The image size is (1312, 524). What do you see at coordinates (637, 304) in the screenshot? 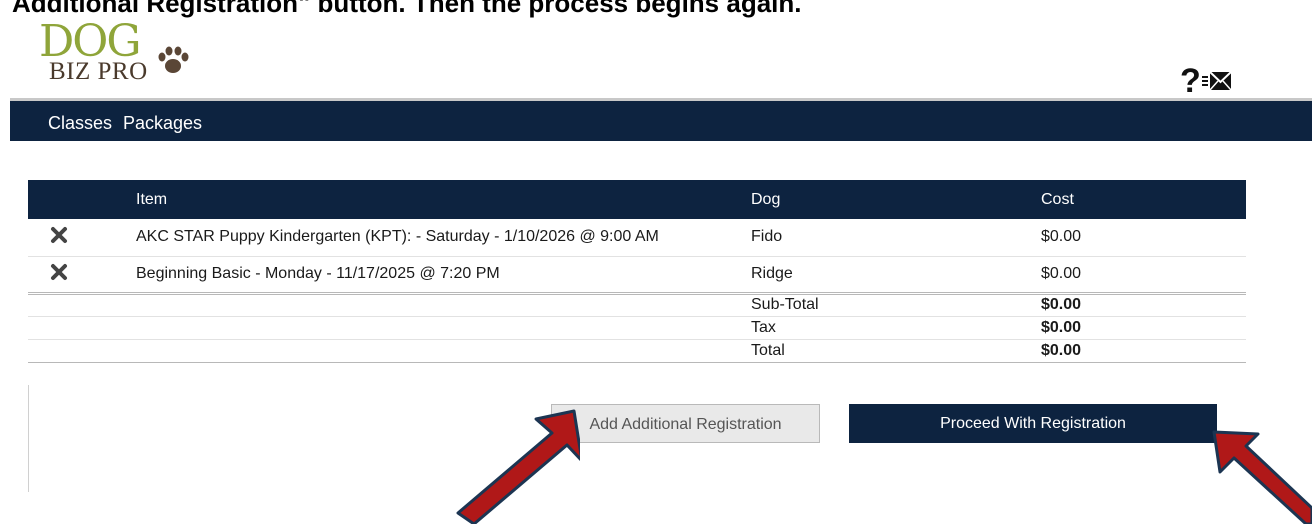
I see `subtotal-row: Sub-Total $0.00` at bounding box center [637, 304].